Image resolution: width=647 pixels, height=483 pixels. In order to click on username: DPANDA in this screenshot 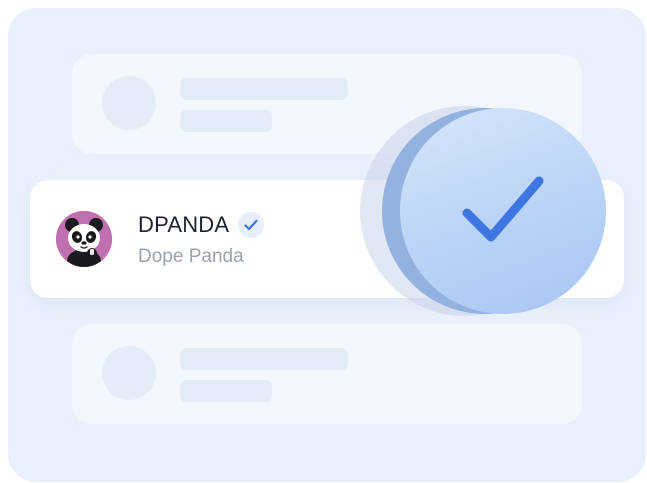, I will do `click(184, 224)`.